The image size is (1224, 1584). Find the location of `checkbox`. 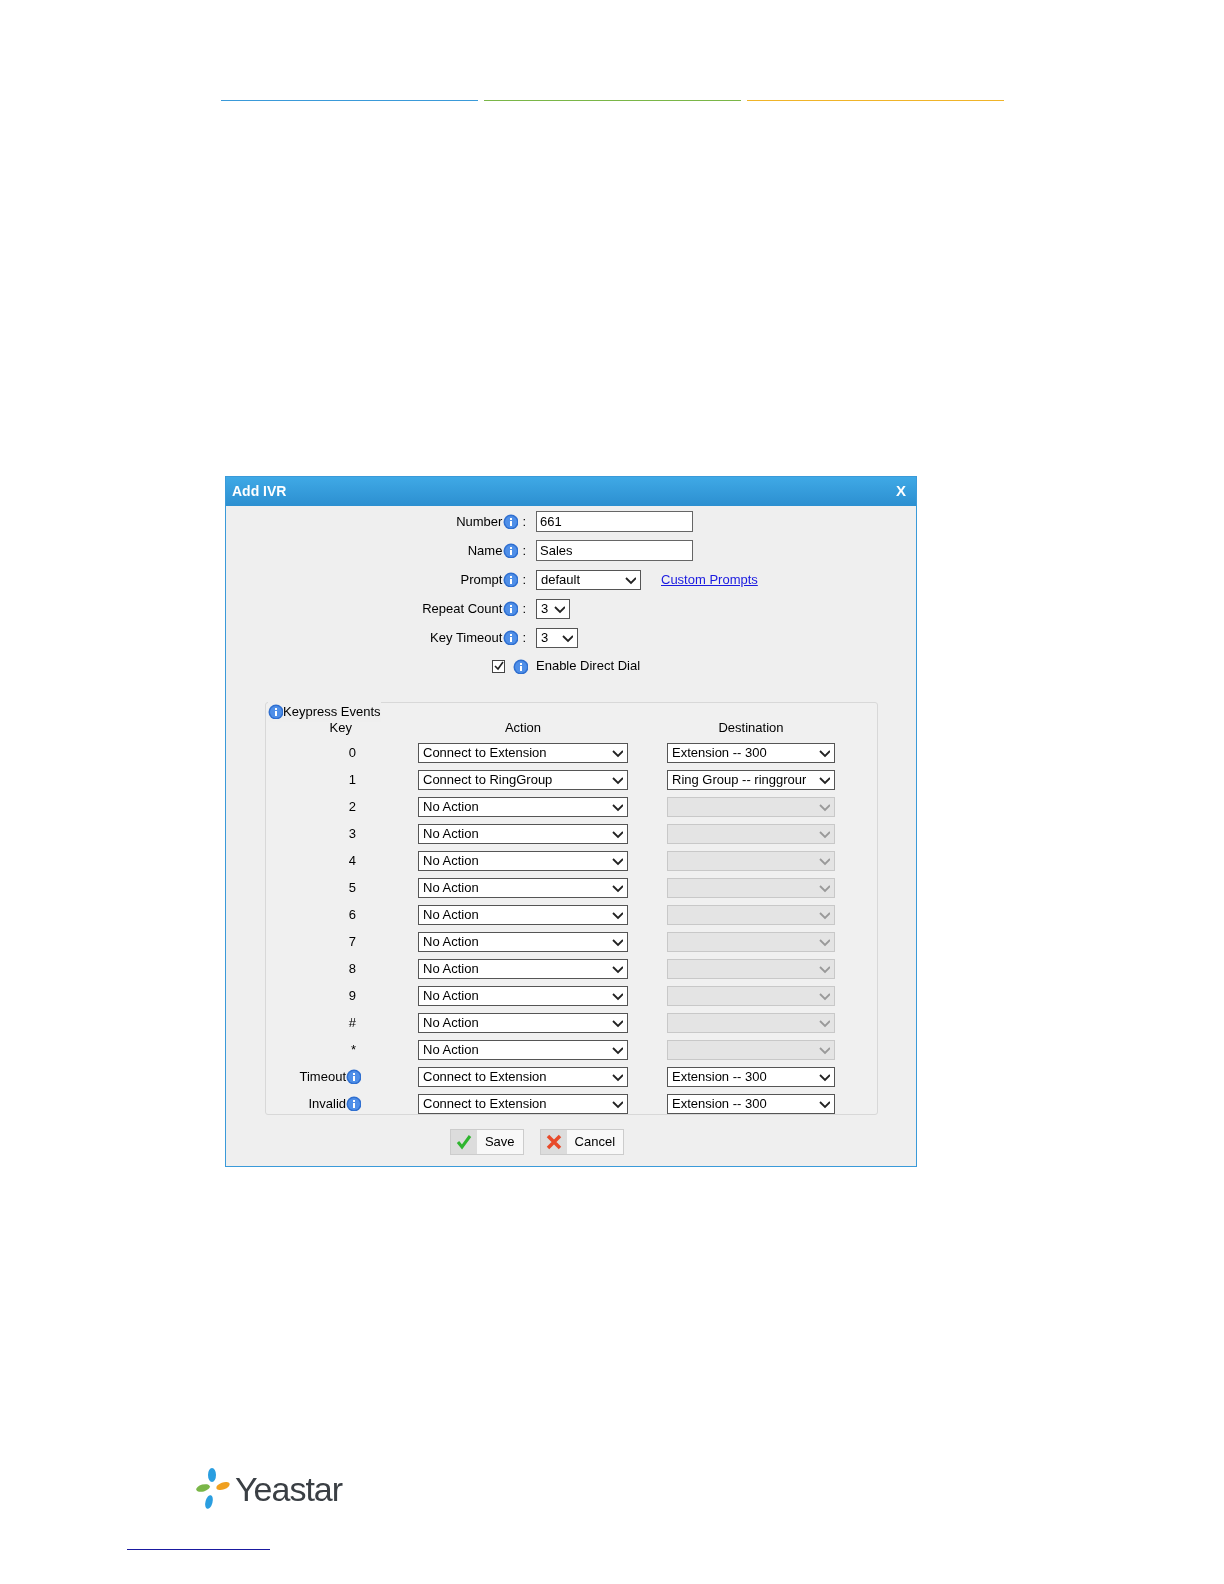

checkbox is located at coordinates (498, 666).